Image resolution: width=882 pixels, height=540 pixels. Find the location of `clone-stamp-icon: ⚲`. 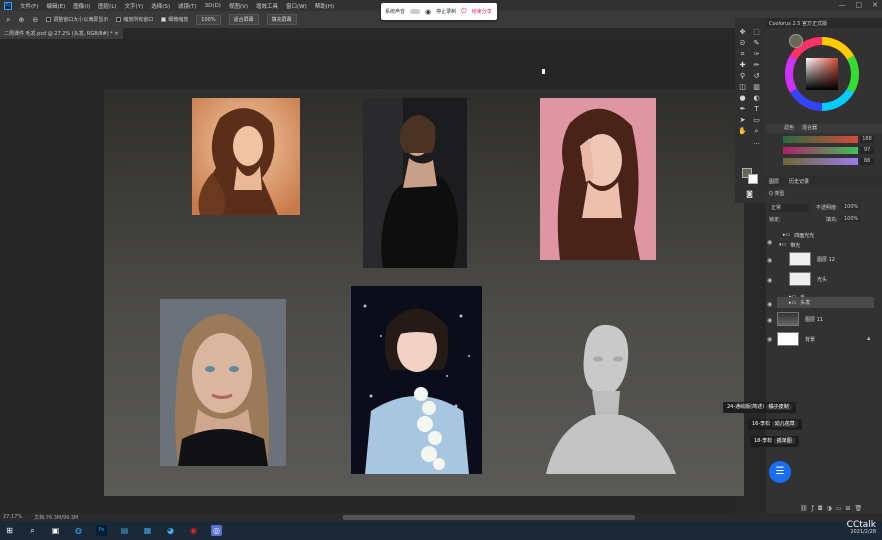

clone-stamp-icon: ⚲ is located at coordinates (742, 76).